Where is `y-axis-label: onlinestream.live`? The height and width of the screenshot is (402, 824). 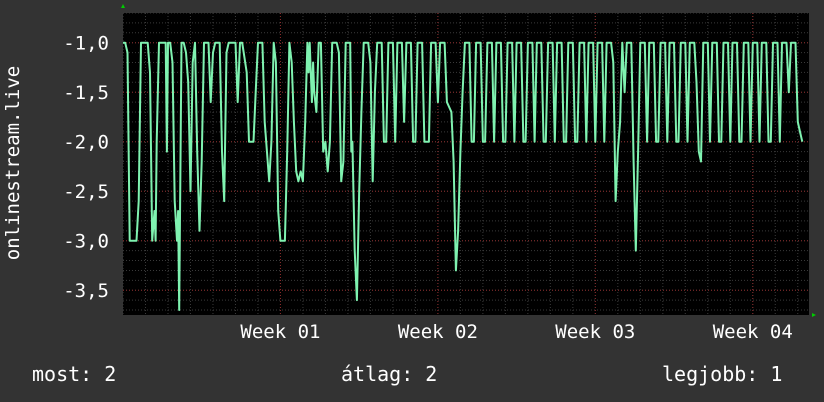
y-axis-label: onlinestream.live is located at coordinates (13, 163).